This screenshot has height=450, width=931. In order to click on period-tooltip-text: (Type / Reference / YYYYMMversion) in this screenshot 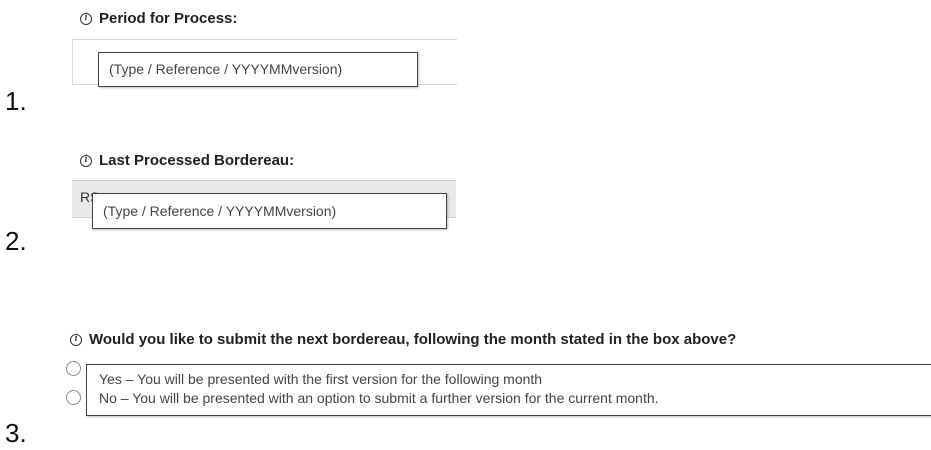, I will do `click(226, 69)`.